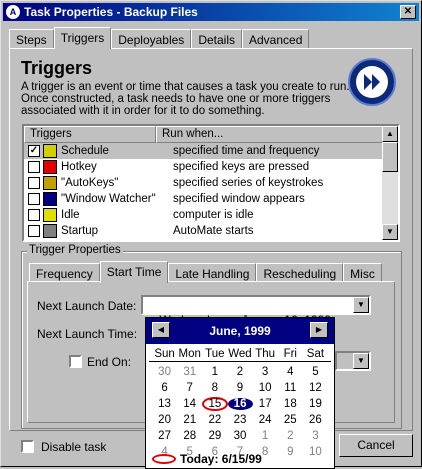 This screenshot has width=422, height=469. Describe the element at coordinates (276, 39) in the screenshot. I see `tab-advanced: Advanced` at that location.